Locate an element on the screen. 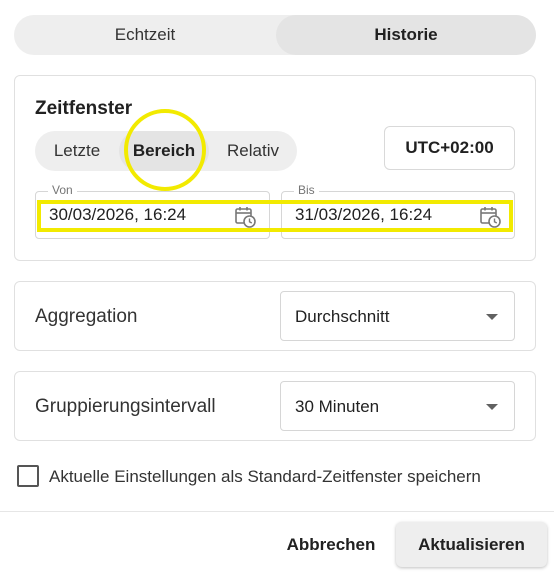 Image resolution: width=554 pixels, height=572 pixels. footer-divider is located at coordinates (277, 511).